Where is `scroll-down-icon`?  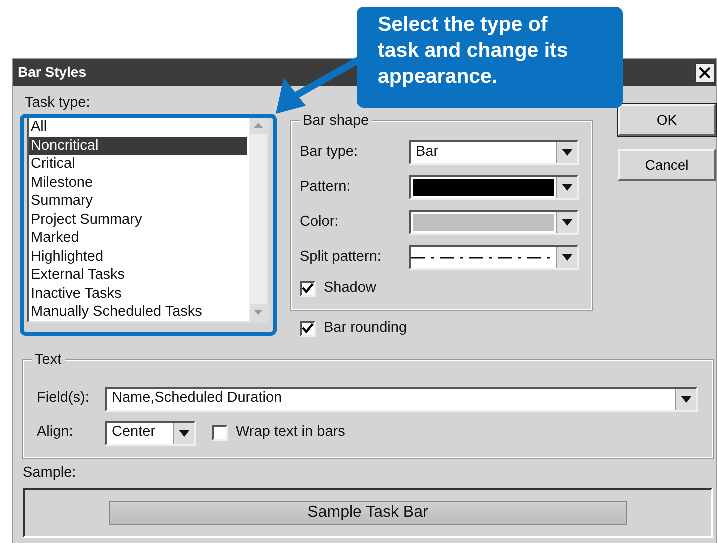 scroll-down-icon is located at coordinates (258, 312).